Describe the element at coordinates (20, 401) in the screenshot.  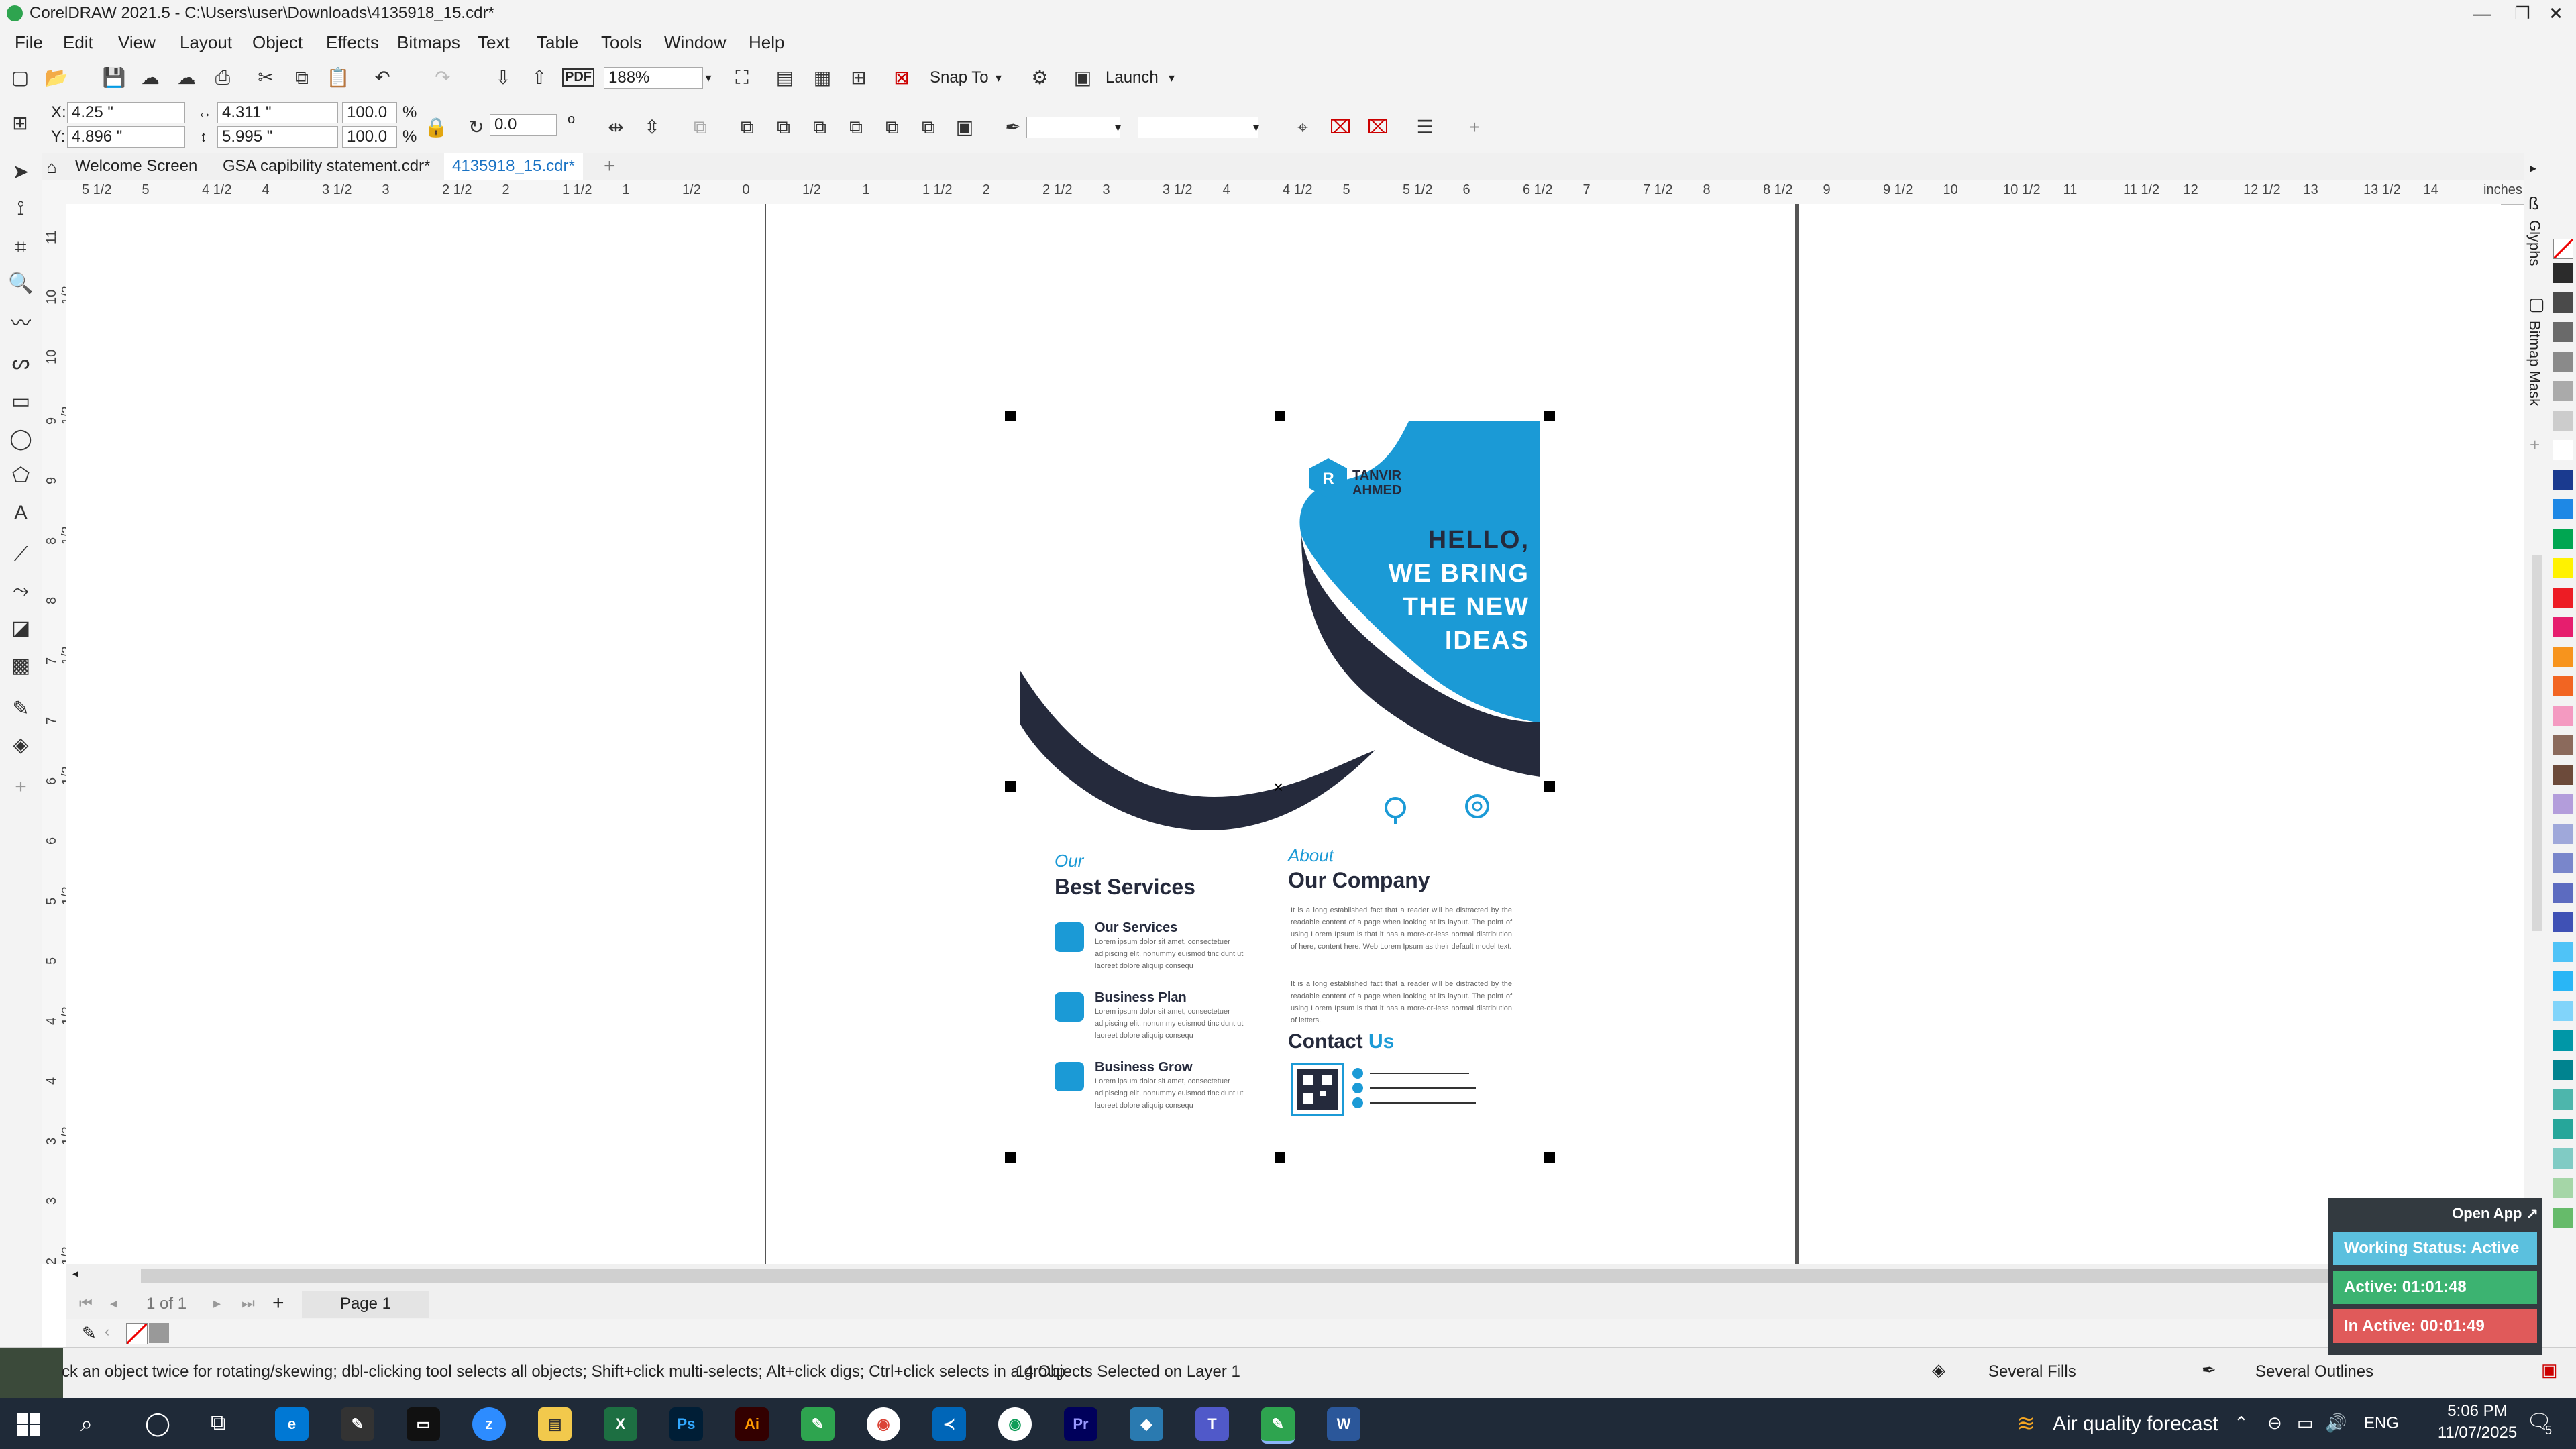
I see `rectangle-tool-icon: ▭` at that location.